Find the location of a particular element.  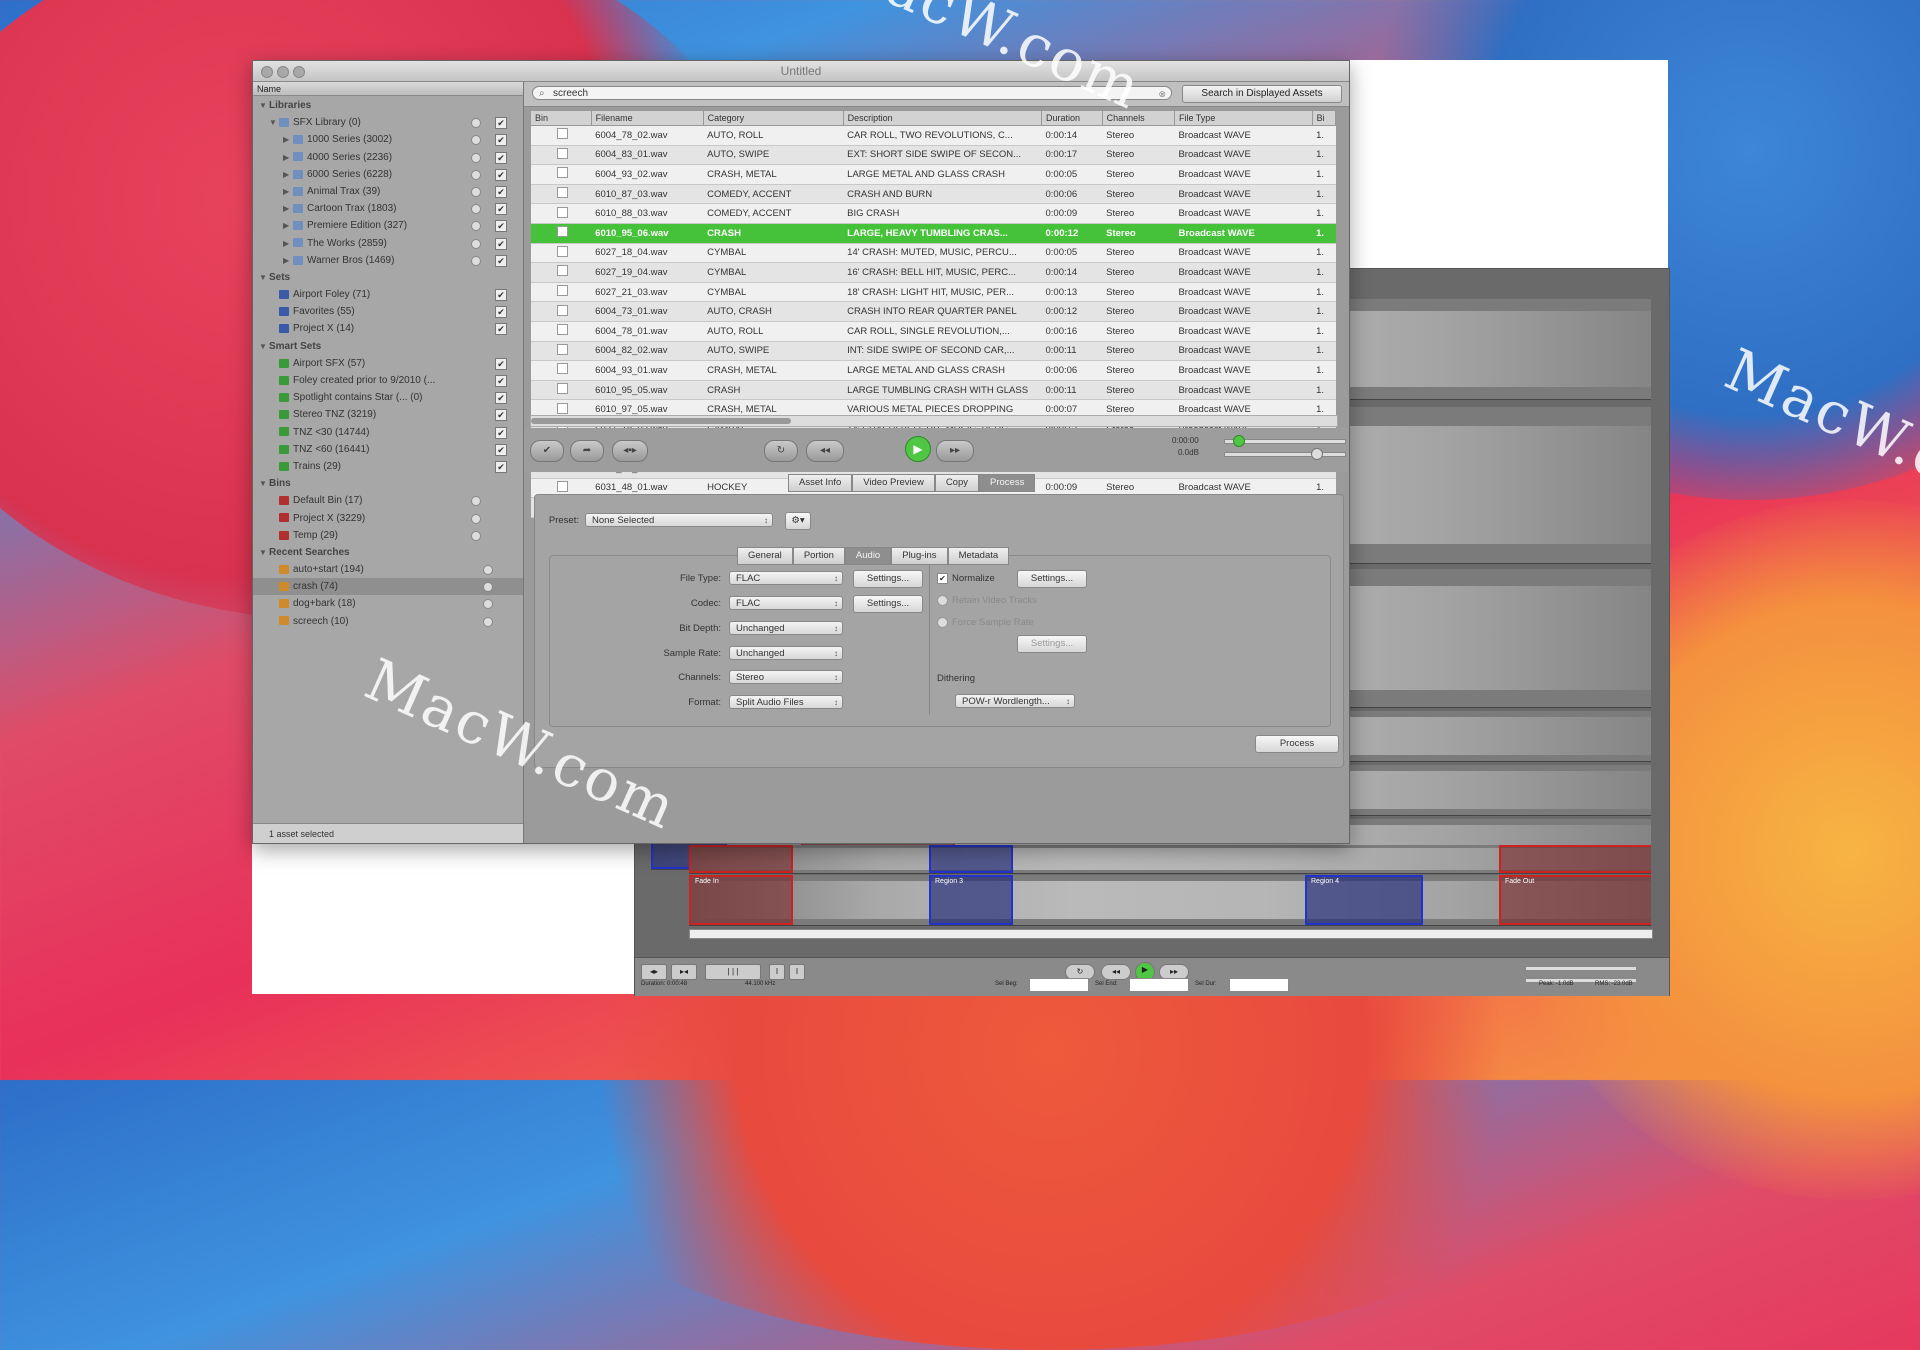

sidebar-item: Project X (14) ✔ is located at coordinates (388, 328).